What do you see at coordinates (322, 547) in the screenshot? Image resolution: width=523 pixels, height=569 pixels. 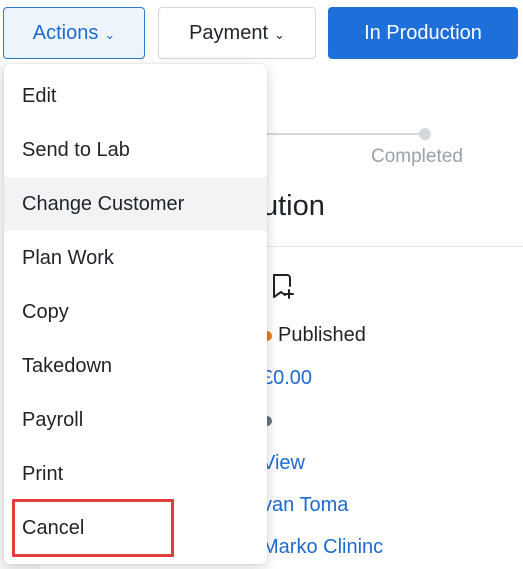 I see `clinic-link: Marko Clininc` at bounding box center [322, 547].